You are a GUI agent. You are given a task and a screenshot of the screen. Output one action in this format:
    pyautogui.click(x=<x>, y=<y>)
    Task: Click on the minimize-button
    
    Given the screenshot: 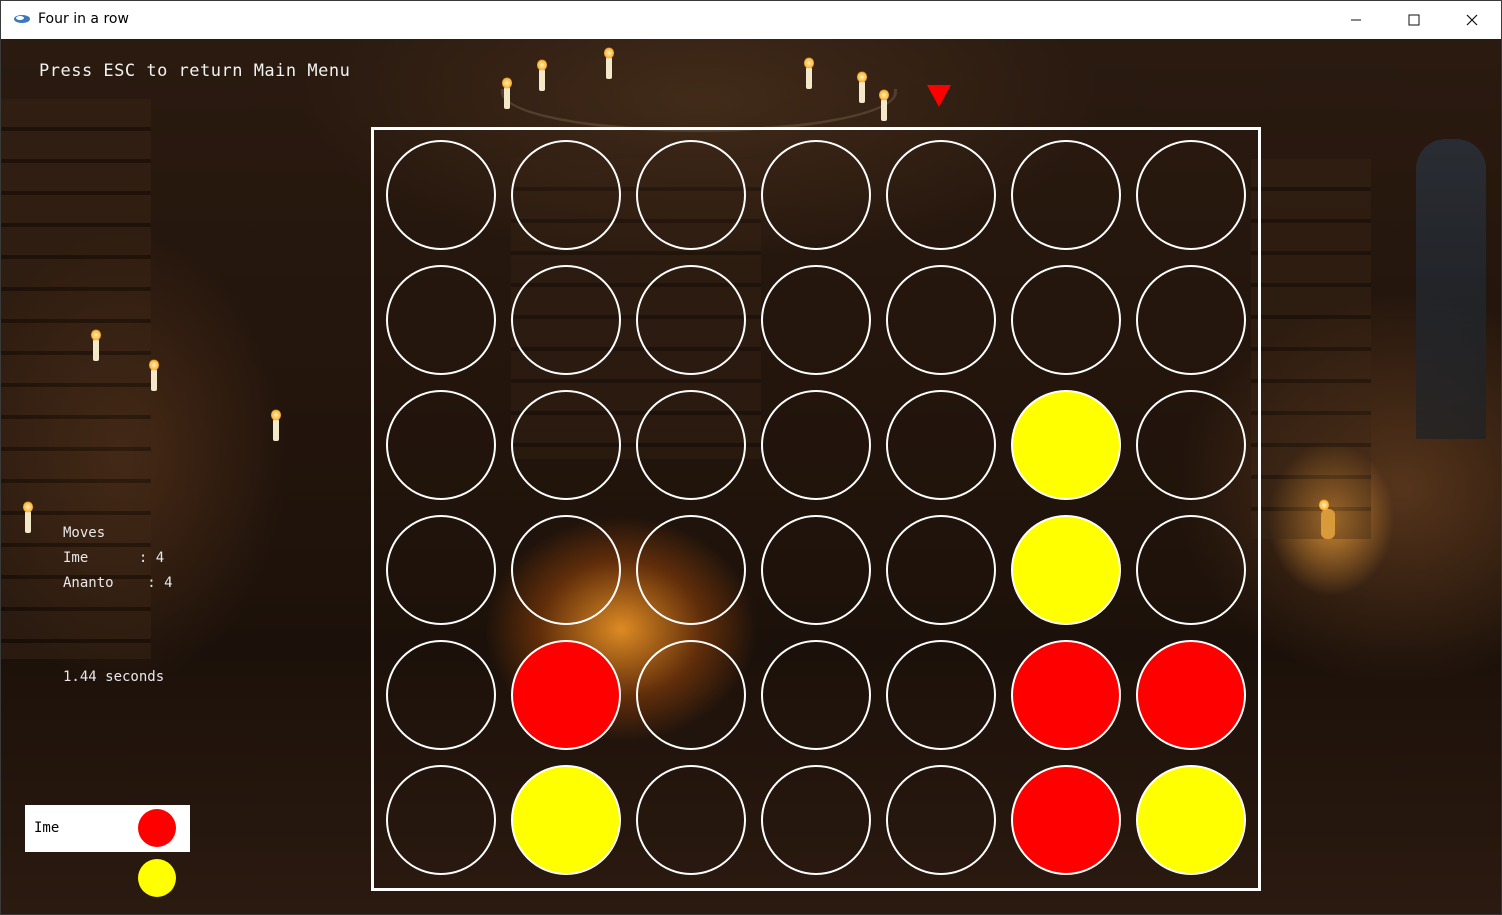 What is the action you would take?
    pyautogui.click(x=1356, y=20)
    